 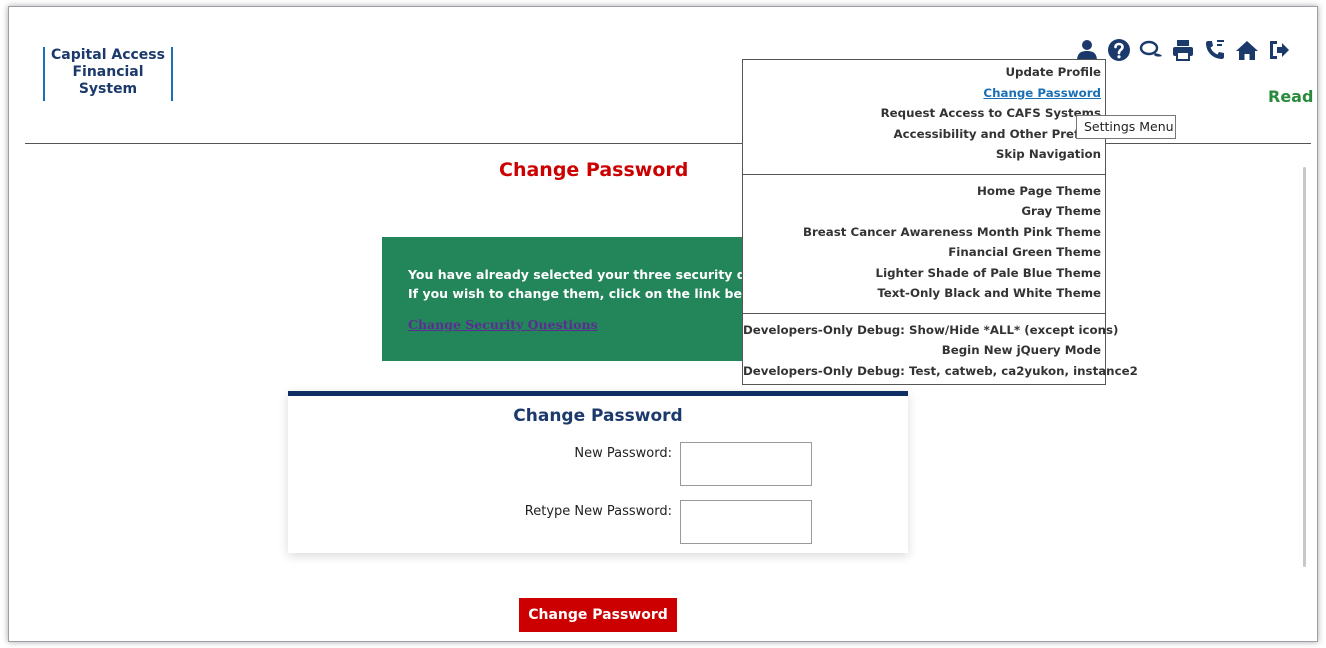 I want to click on retype-password-field, so click(x=746, y=522).